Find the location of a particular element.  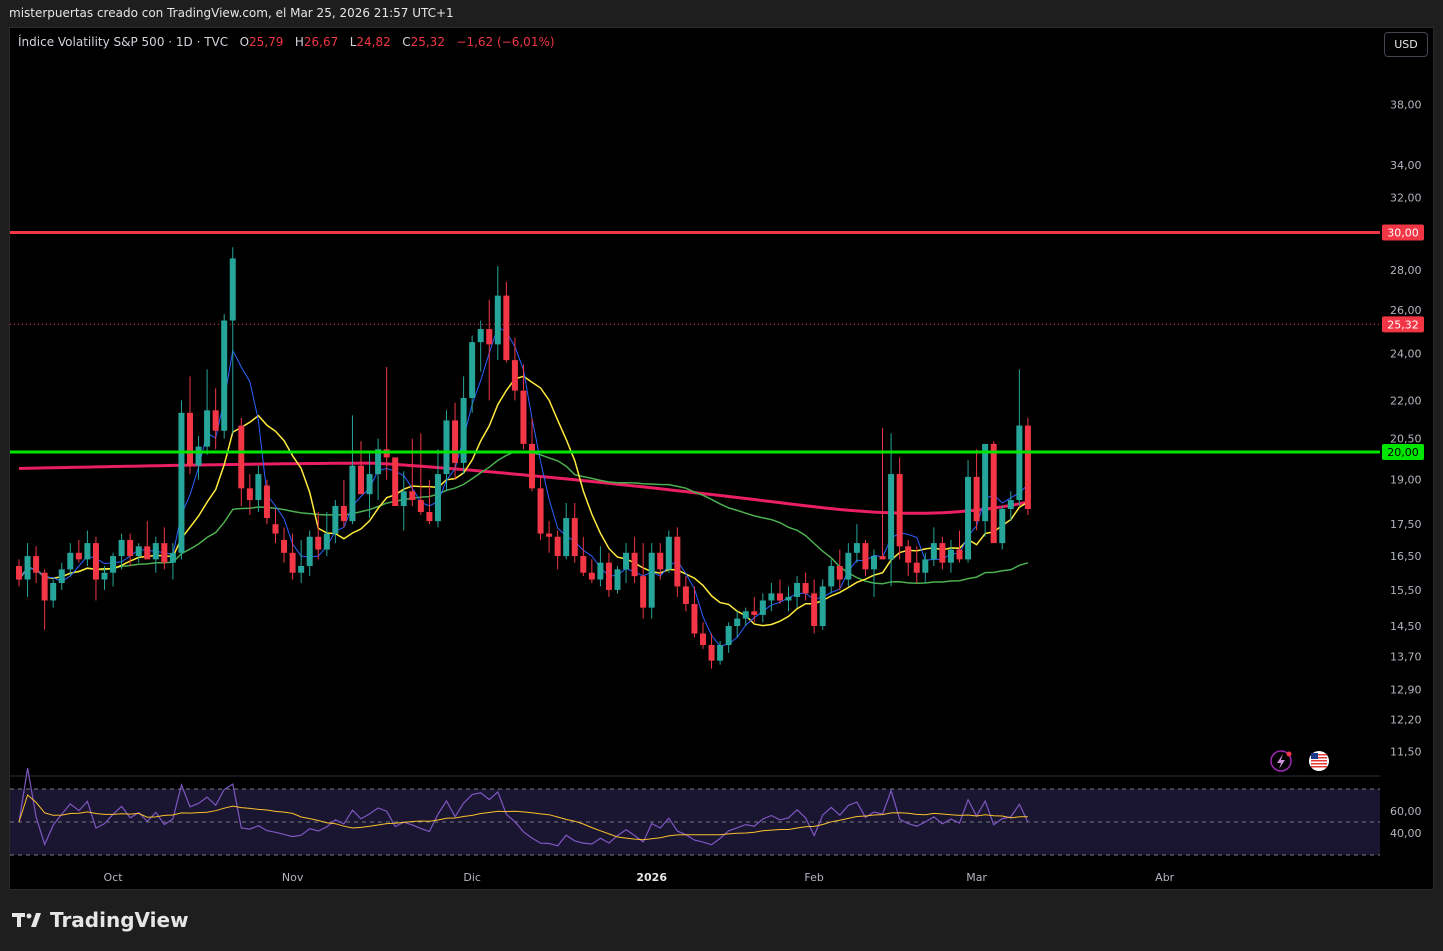

price-tick-label: 20,50 is located at coordinates (1406, 439).